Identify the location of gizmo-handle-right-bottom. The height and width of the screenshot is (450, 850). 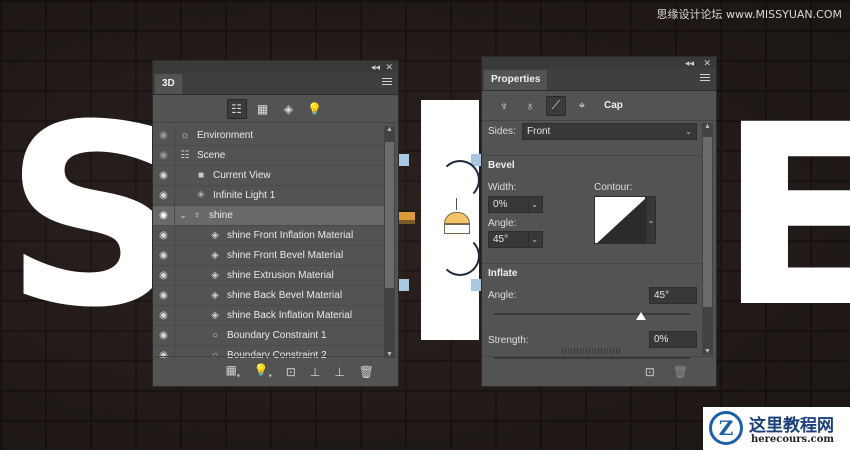
(476, 285).